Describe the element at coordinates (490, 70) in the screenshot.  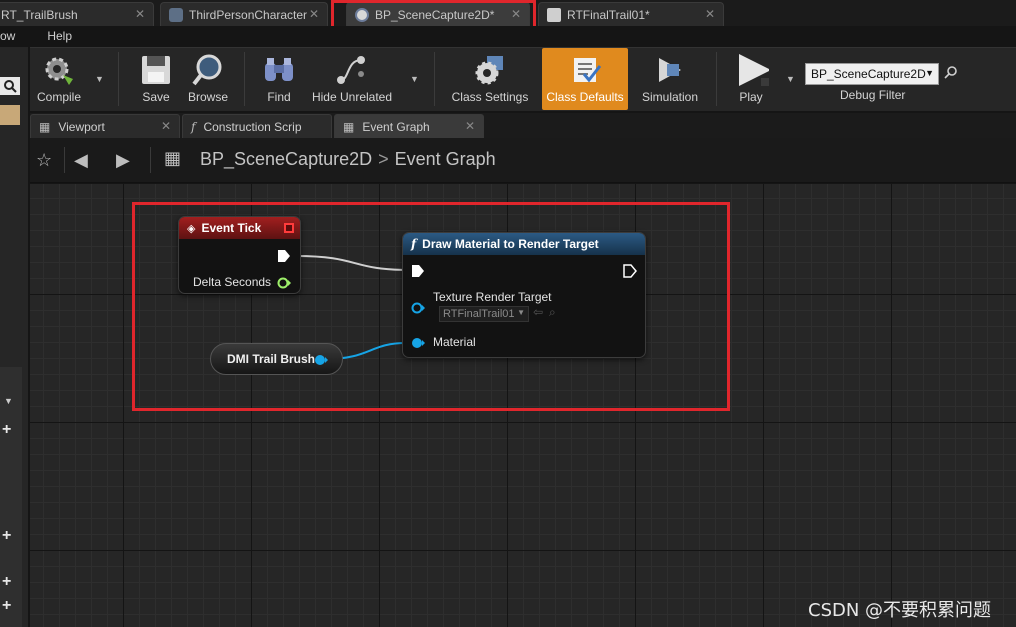
I see `gear-icon` at that location.